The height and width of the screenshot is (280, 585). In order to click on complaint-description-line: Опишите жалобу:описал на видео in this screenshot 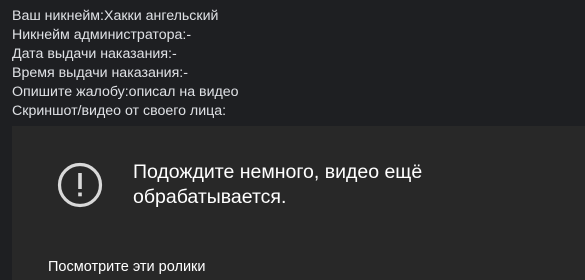, I will do `click(125, 92)`.